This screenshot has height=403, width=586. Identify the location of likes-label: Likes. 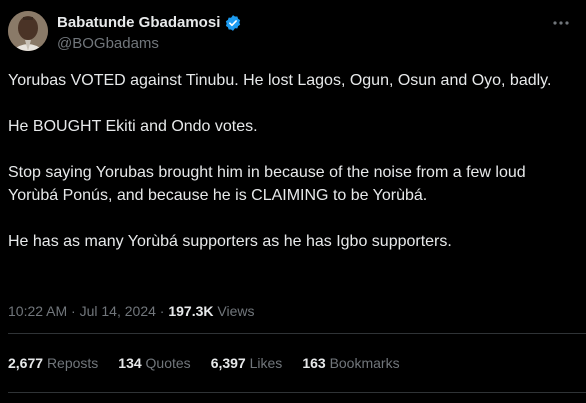
(266, 363).